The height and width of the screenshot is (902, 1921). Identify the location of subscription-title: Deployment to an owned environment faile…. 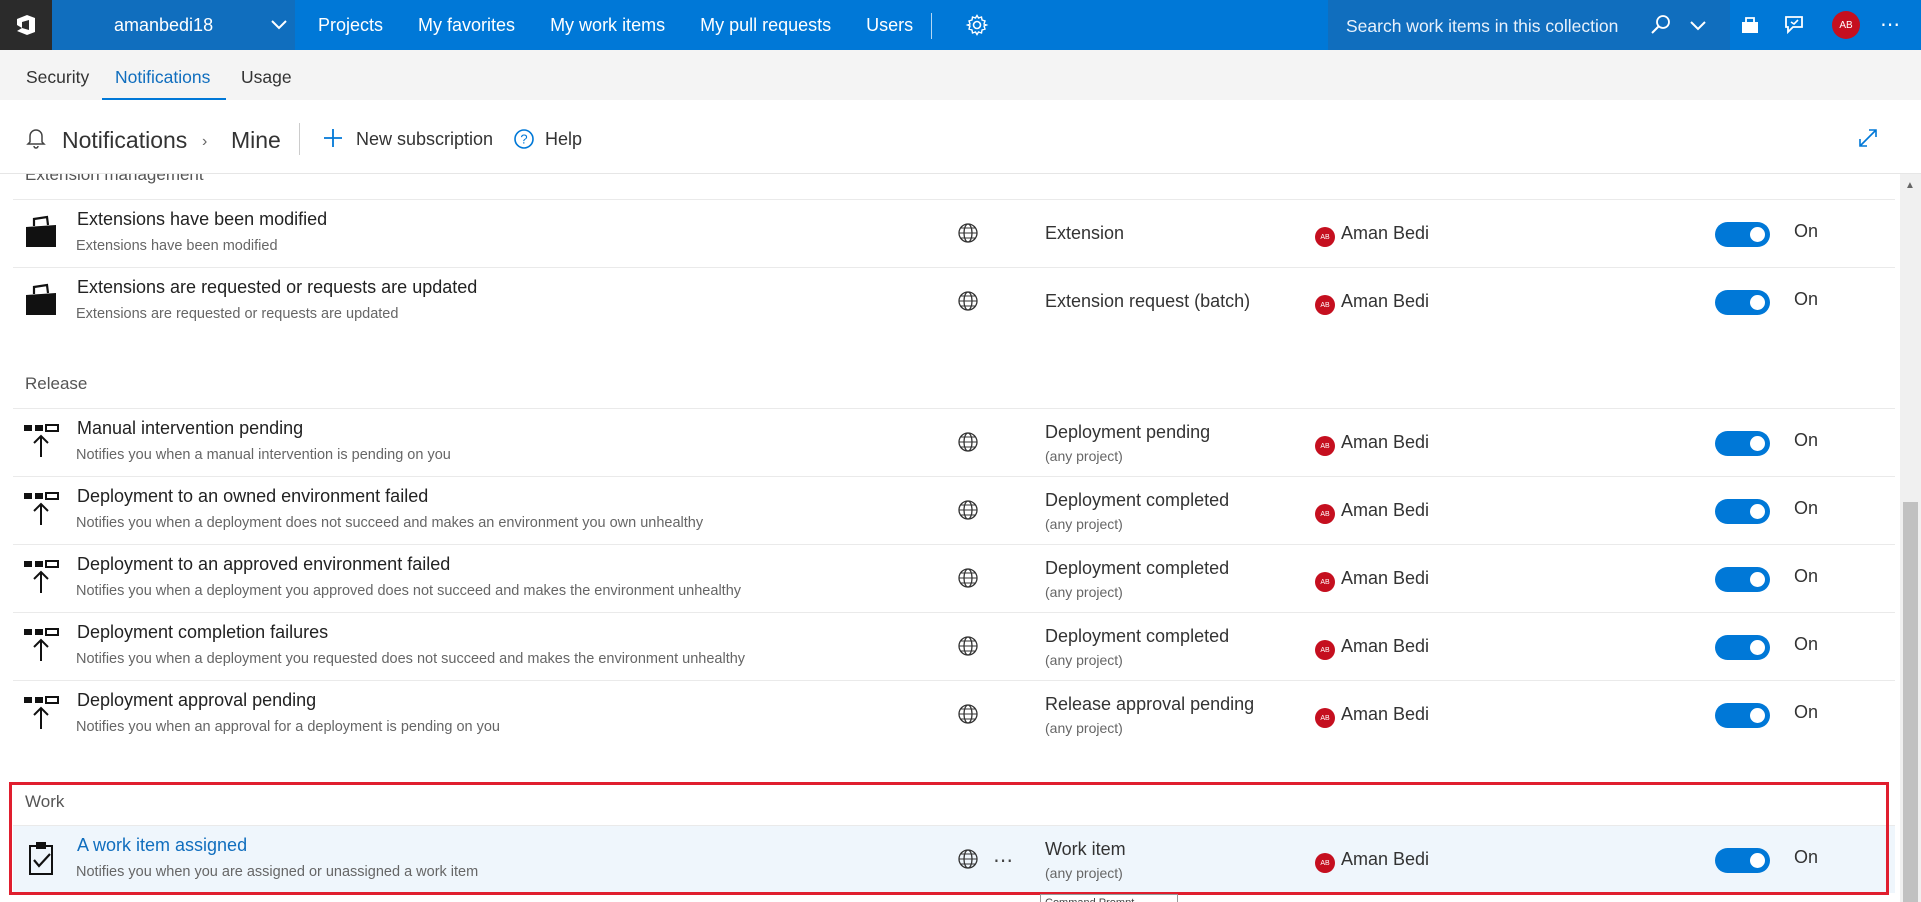
(252, 496).